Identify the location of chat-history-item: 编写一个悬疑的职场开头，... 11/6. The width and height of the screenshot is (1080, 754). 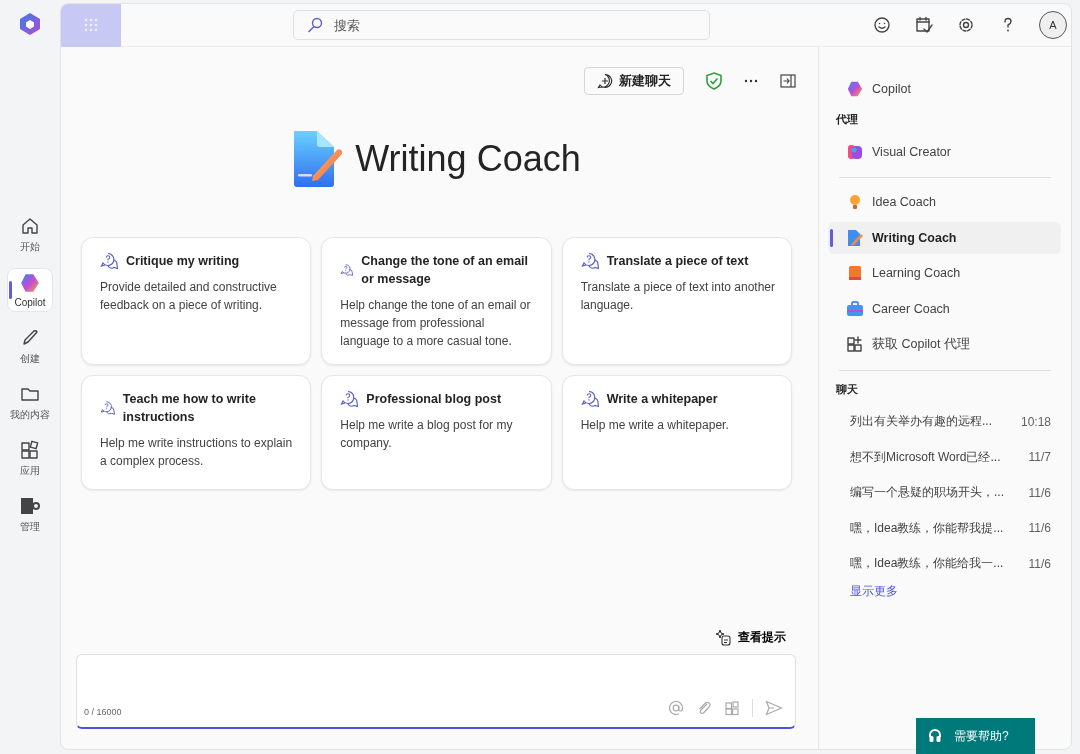
(944, 492).